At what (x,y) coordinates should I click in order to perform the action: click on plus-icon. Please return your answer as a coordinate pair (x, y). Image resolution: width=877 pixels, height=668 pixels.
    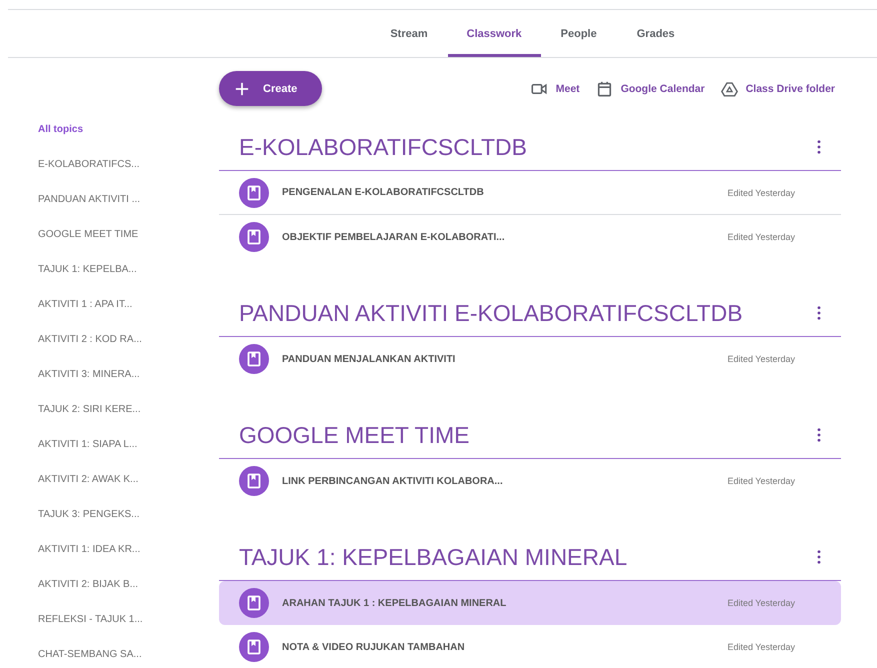
    Looking at the image, I should click on (242, 89).